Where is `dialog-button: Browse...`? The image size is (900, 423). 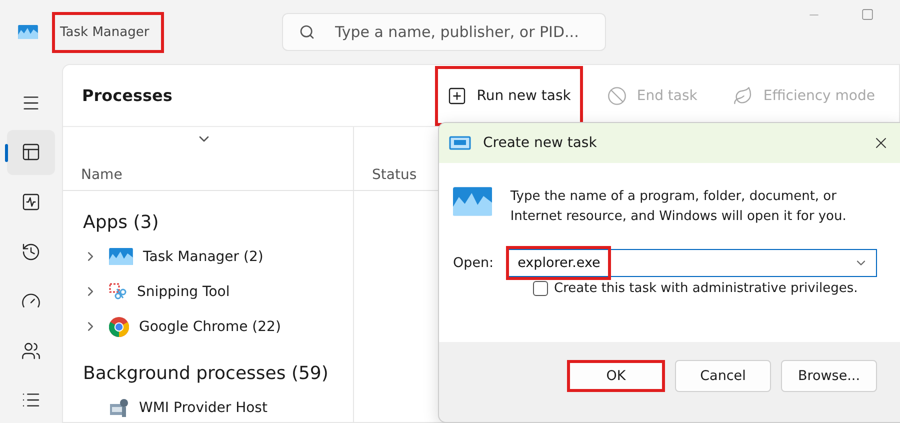 dialog-button: Browse... is located at coordinates (829, 376).